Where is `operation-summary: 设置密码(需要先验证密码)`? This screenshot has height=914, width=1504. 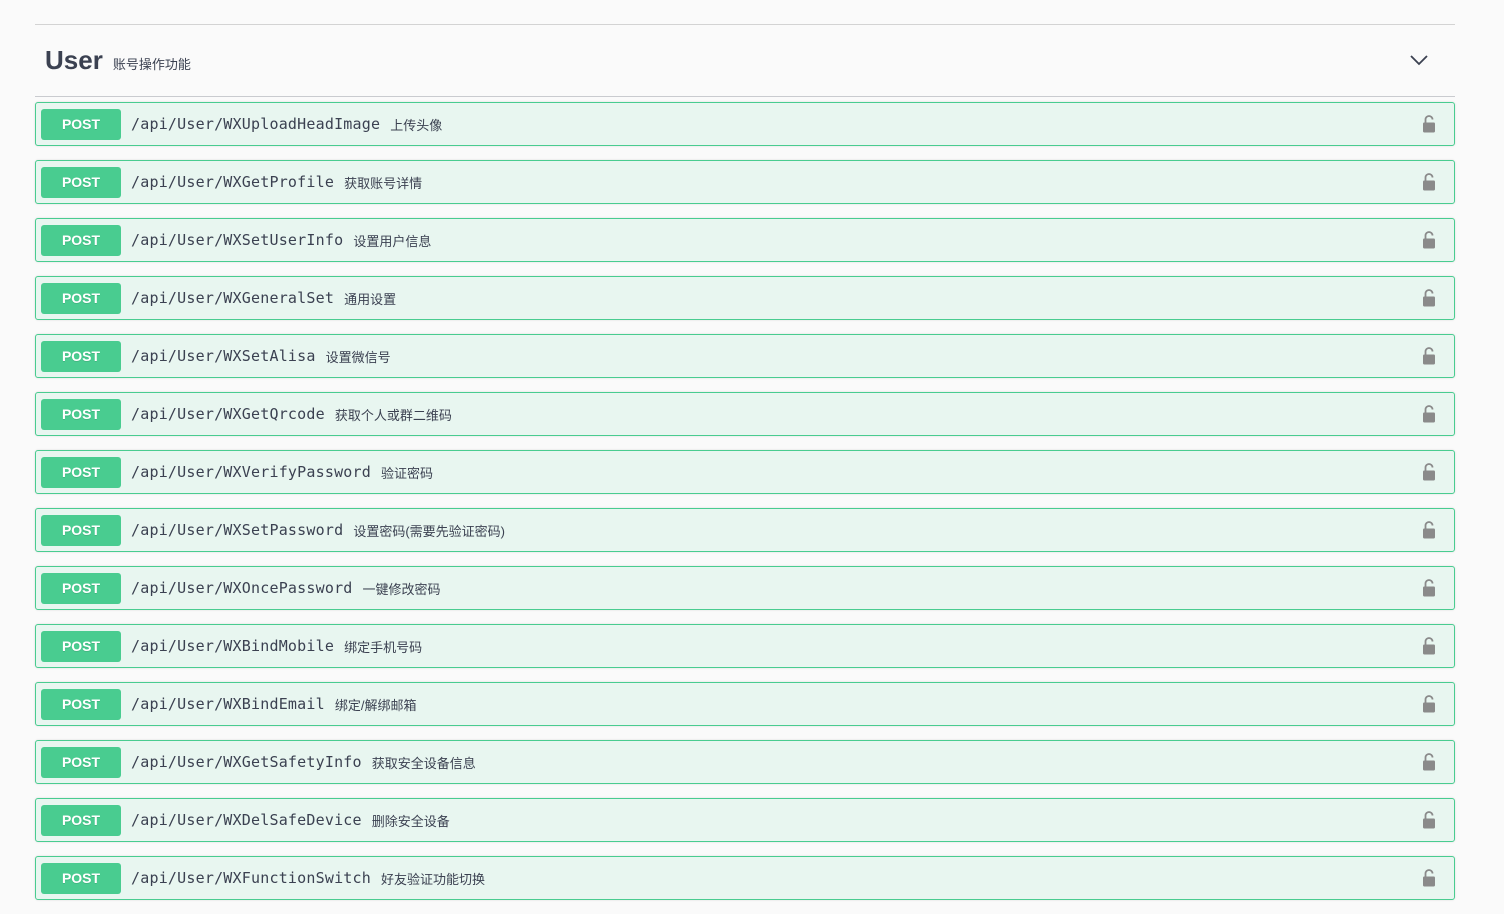
operation-summary: 设置密码(需要先验证密码) is located at coordinates (429, 531).